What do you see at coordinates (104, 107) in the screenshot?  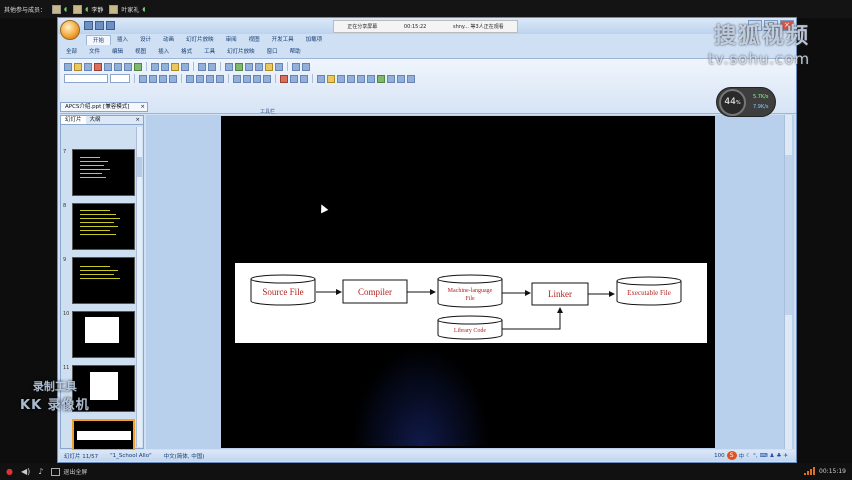 I see `document-tab: APCS介绍.ppt [兼容模式] ×` at bounding box center [104, 107].